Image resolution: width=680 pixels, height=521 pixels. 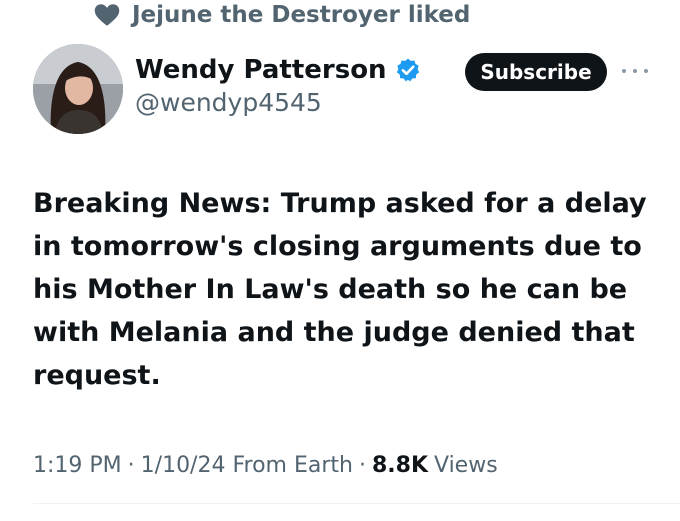 I want to click on views-label: Views, so click(x=466, y=465).